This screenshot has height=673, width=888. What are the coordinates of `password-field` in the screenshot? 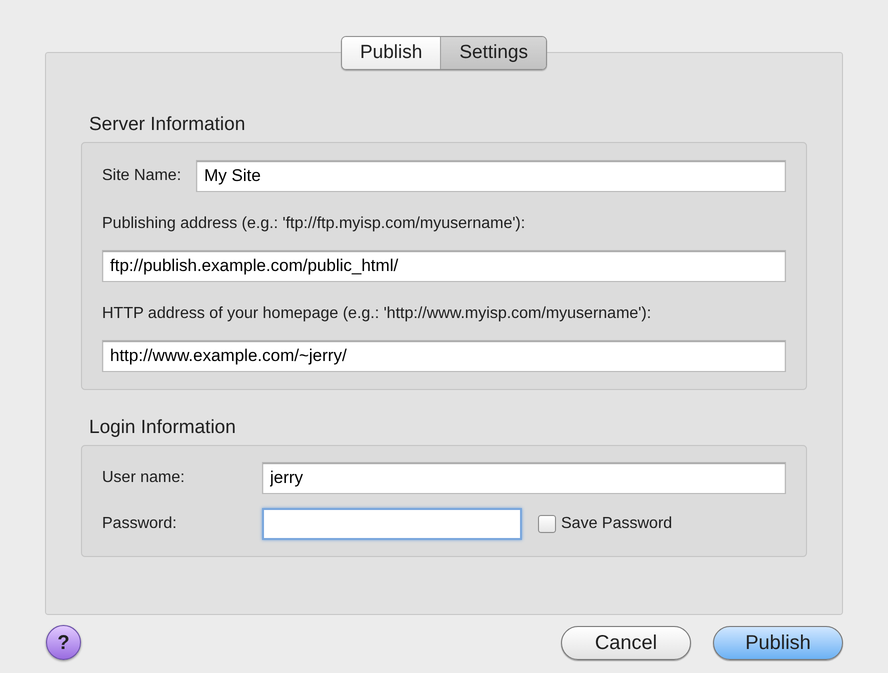 It's located at (392, 524).